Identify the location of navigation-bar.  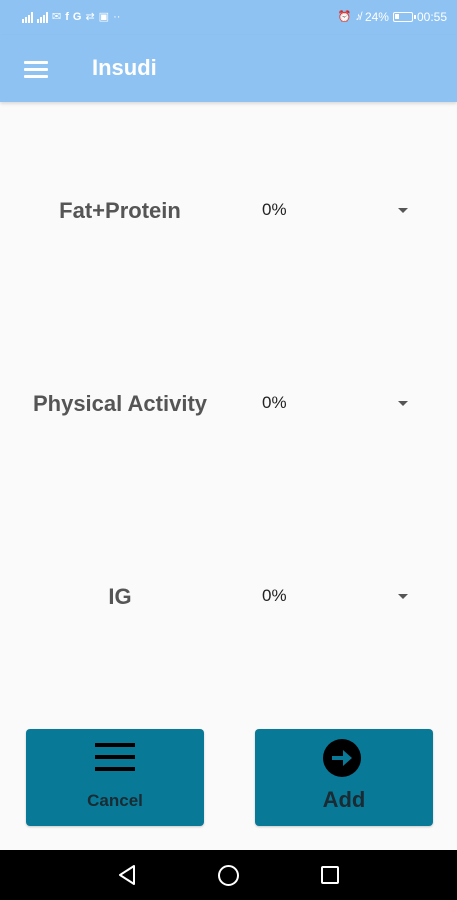
(228, 875).